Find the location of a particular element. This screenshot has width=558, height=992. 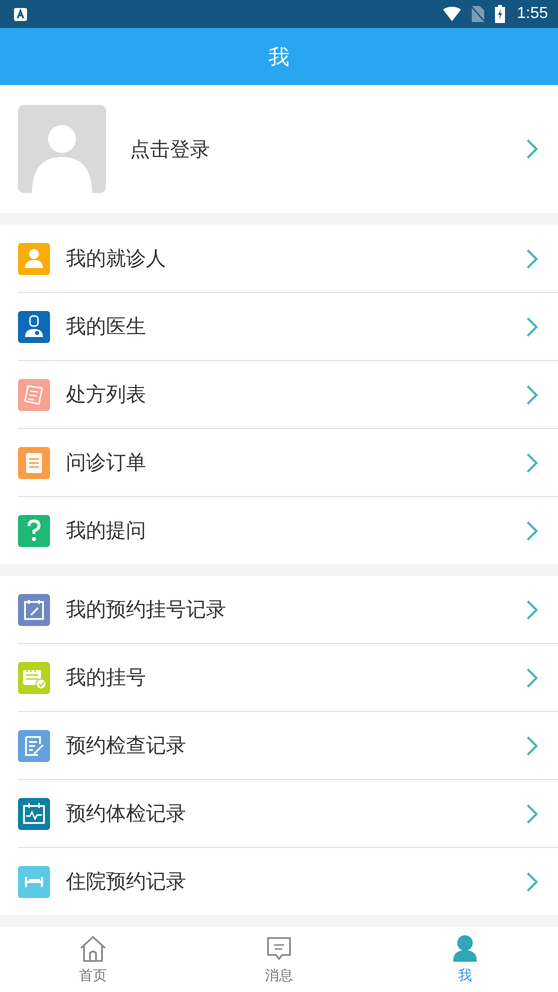

menu-item: 处方列表 is located at coordinates (288, 394).